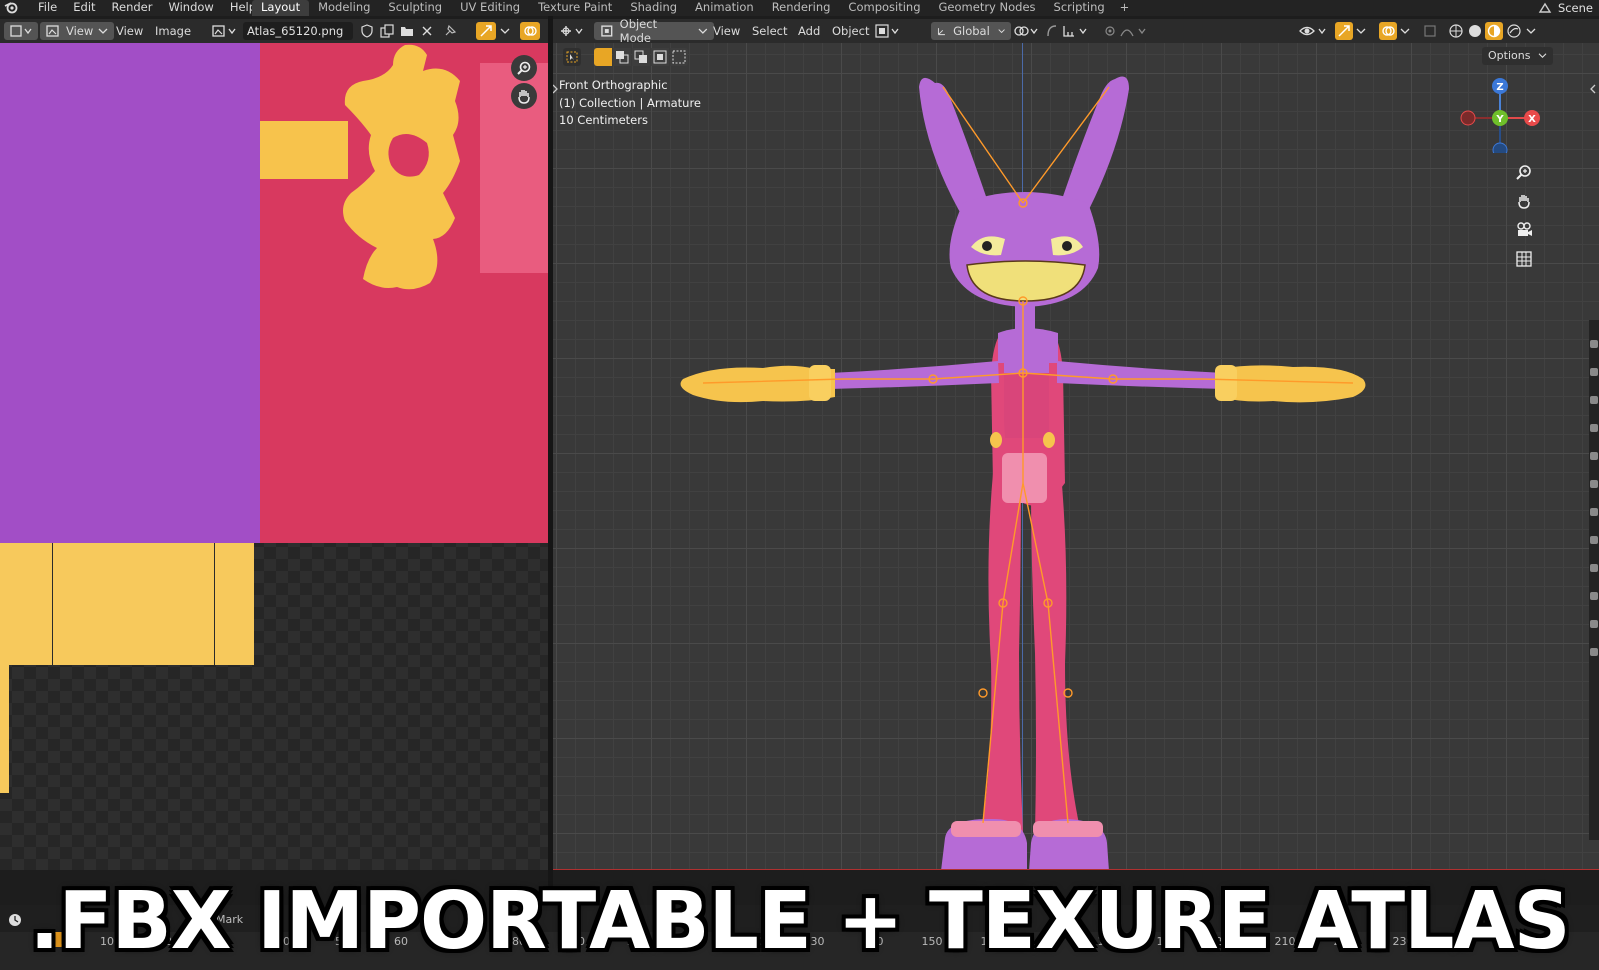 The height and width of the screenshot is (970, 1599). I want to click on left-arm, so click(914, 375).